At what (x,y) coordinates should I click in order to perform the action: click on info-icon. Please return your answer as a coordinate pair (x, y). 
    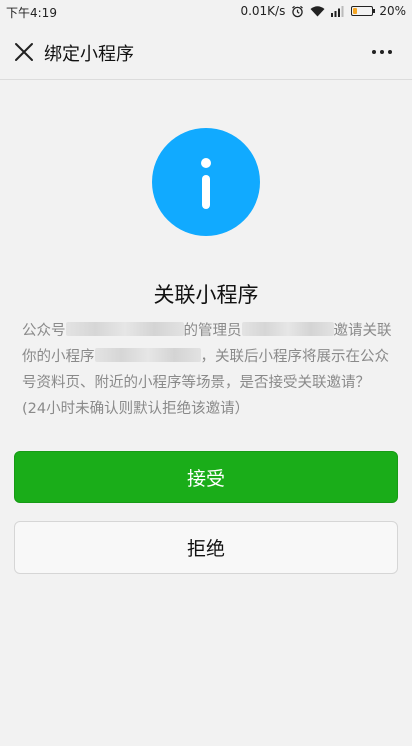
    Looking at the image, I should click on (206, 182).